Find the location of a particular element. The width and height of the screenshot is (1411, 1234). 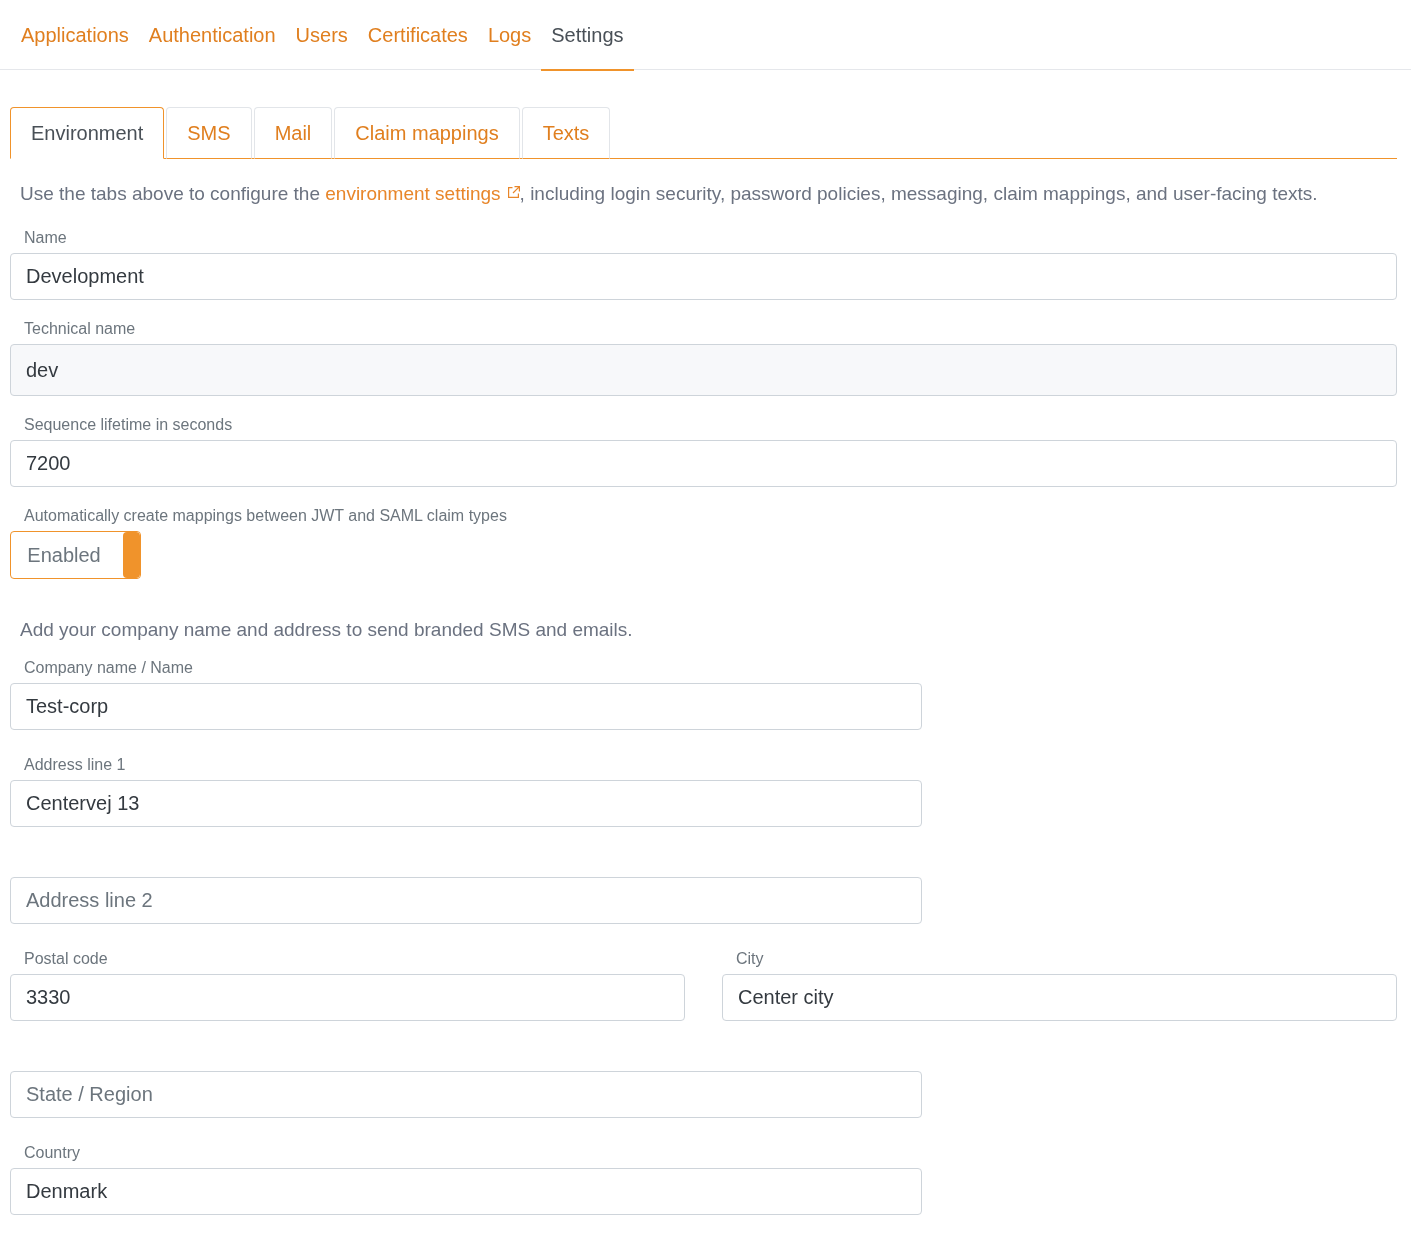

nav-link: Certificates is located at coordinates (417, 35).